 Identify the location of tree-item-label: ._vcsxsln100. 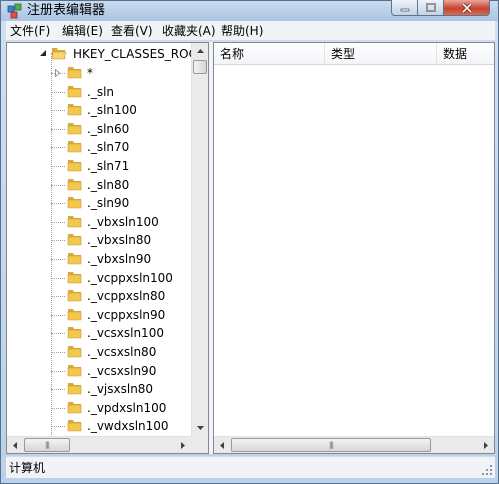
(125, 333).